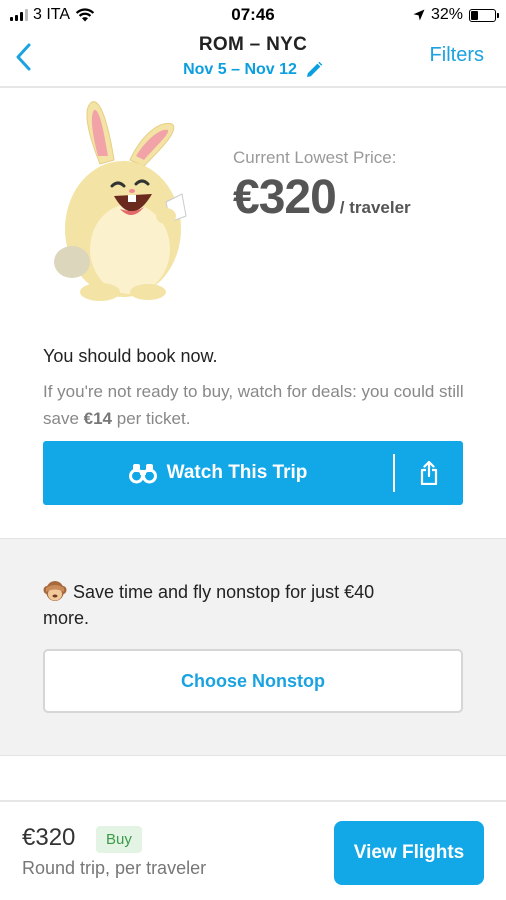 The image size is (506, 900). I want to click on advice-text-after: per ticket., so click(151, 418).